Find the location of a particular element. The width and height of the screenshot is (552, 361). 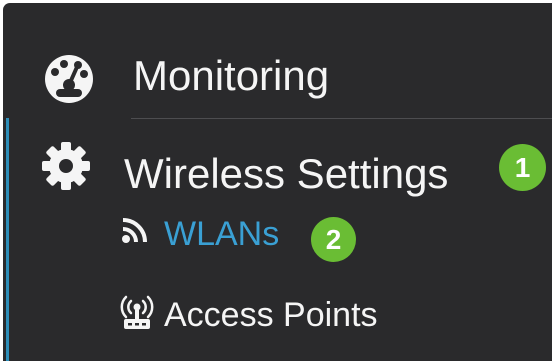

wifi-feed-icon is located at coordinates (134, 230).